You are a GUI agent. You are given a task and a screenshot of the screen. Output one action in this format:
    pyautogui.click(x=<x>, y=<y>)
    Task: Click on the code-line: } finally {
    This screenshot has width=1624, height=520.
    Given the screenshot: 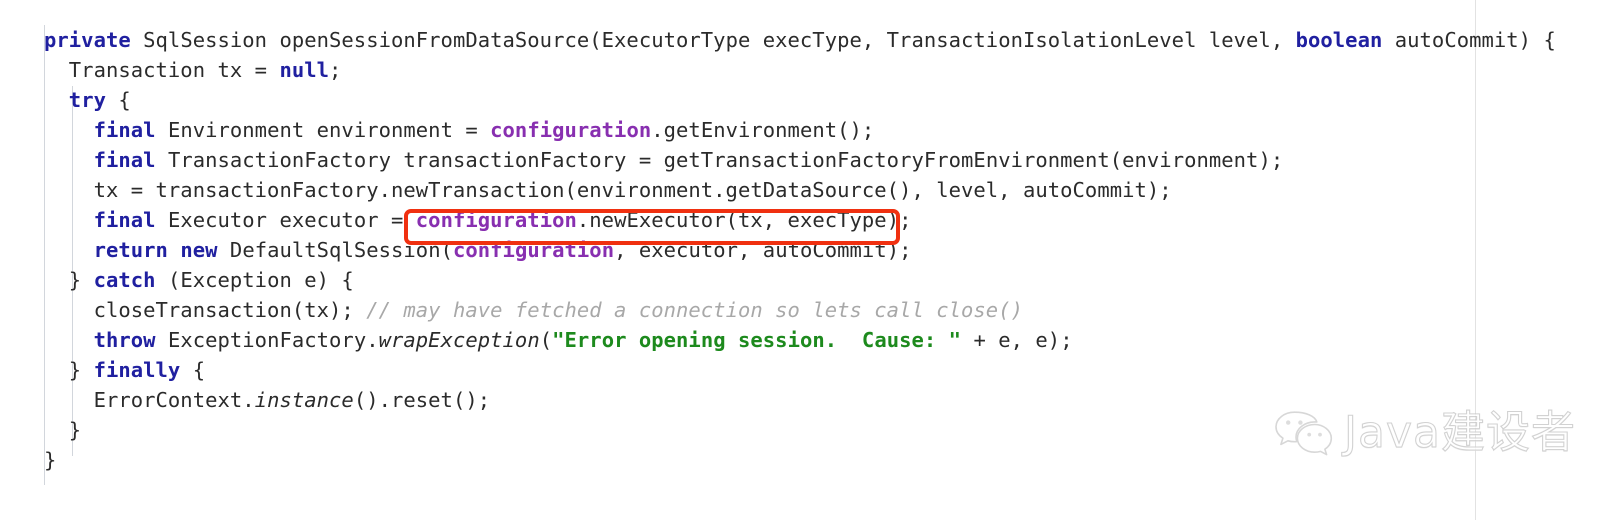 What is the action you would take?
    pyautogui.click(x=124, y=370)
    